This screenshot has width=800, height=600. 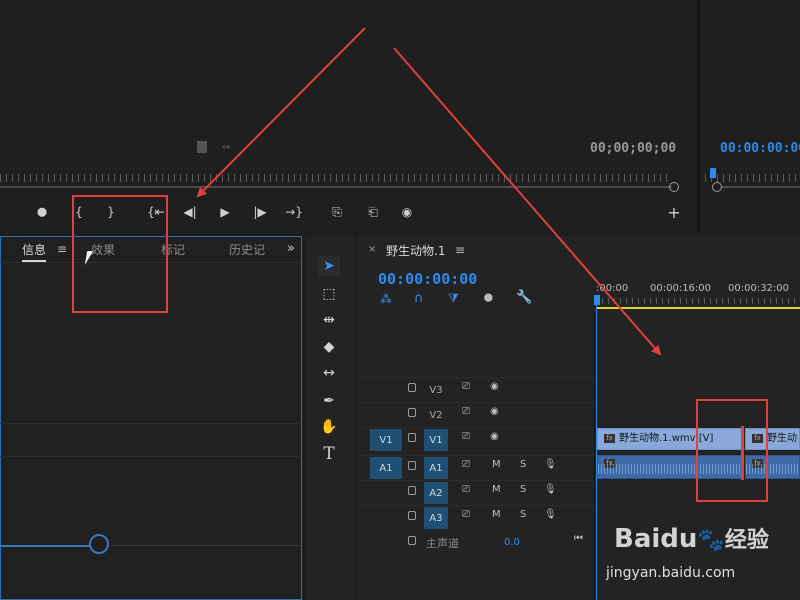 What do you see at coordinates (336, 187) in the screenshot?
I see `source-zoom-track` at bounding box center [336, 187].